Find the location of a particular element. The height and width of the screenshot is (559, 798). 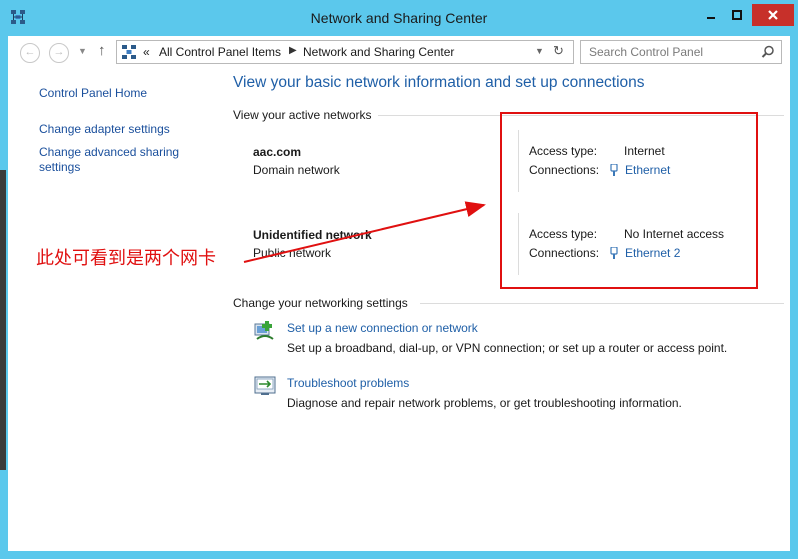

maximize-icon is located at coordinates (737, 15).